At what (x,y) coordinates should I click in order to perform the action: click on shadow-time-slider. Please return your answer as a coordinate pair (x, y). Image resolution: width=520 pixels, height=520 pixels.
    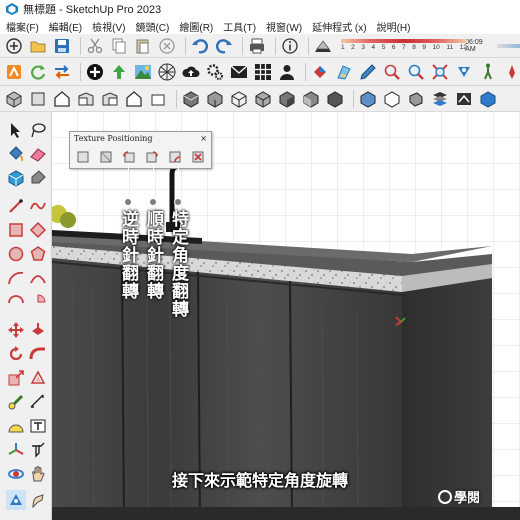
    Looking at the image, I should click on (508, 45).